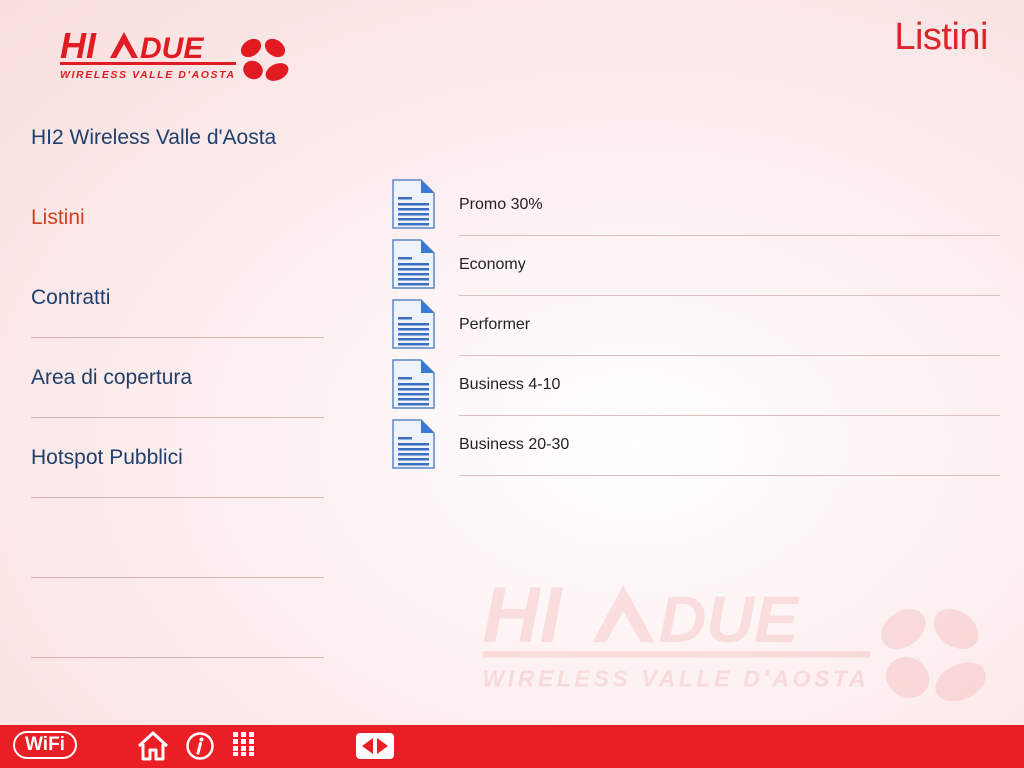 The image size is (1024, 768). What do you see at coordinates (501, 204) in the screenshot?
I see `document-label: Promo 30%` at bounding box center [501, 204].